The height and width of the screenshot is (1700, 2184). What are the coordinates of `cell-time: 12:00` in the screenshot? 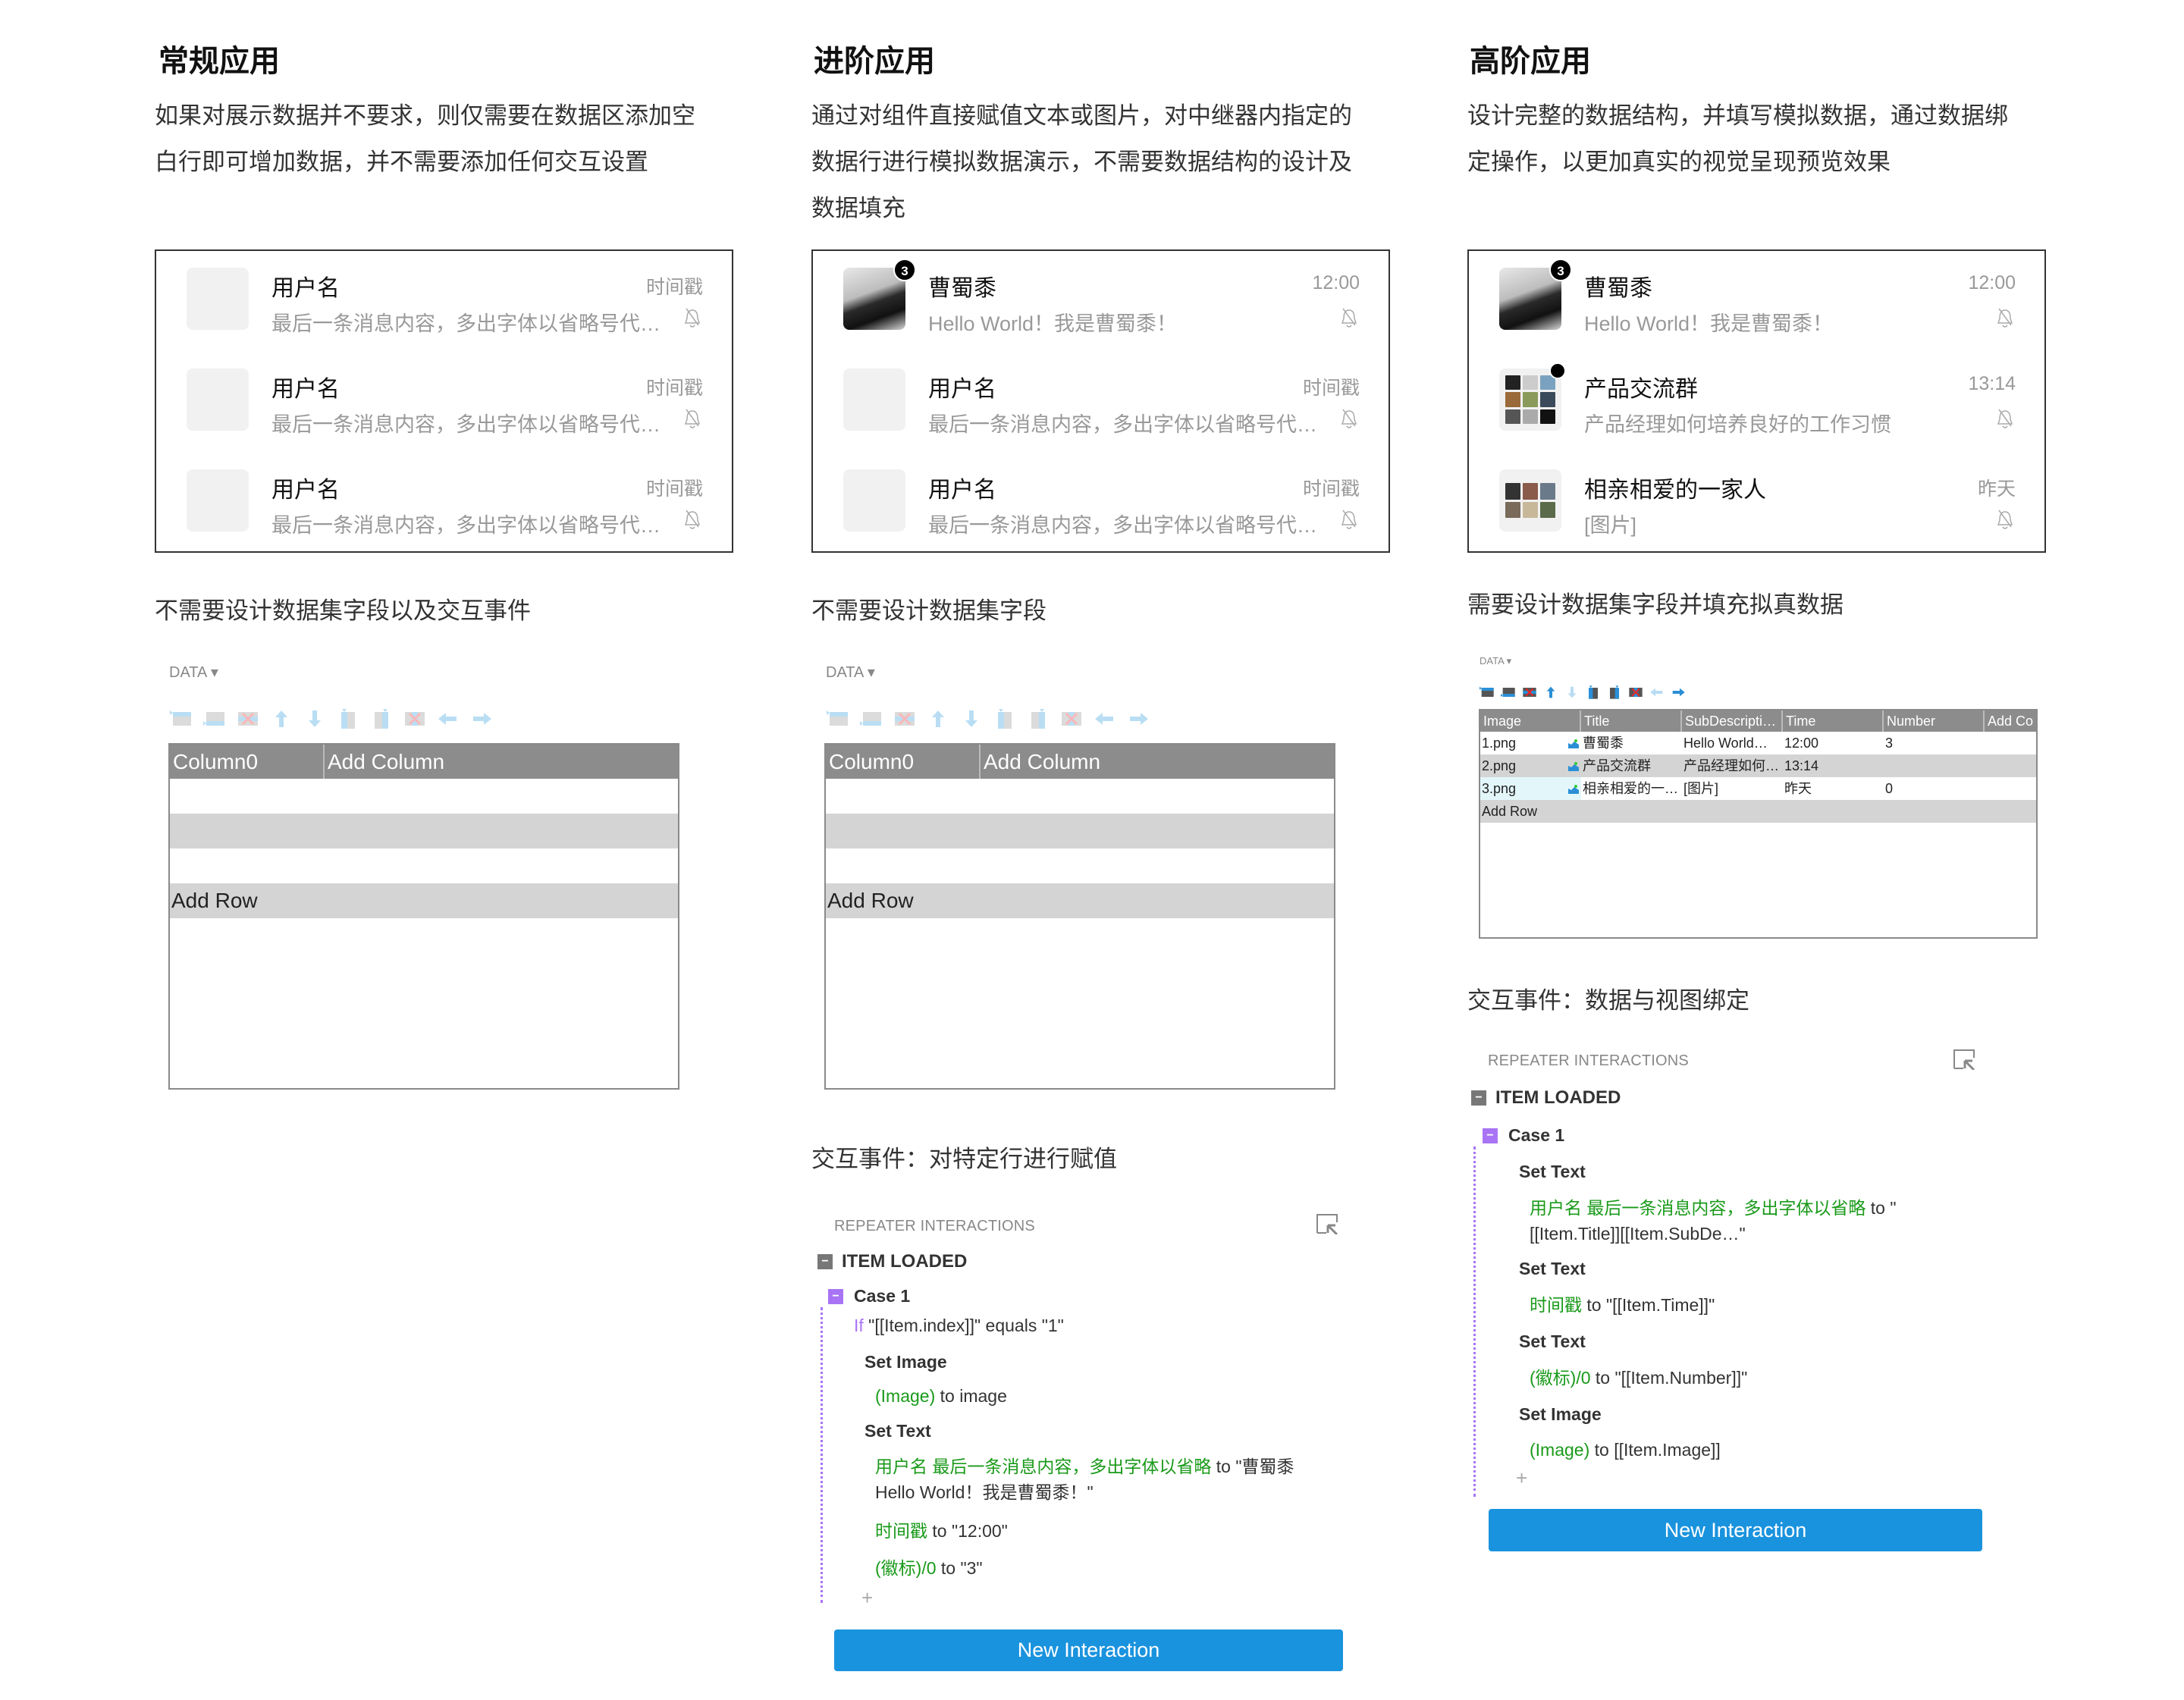 It's located at (1833, 743).